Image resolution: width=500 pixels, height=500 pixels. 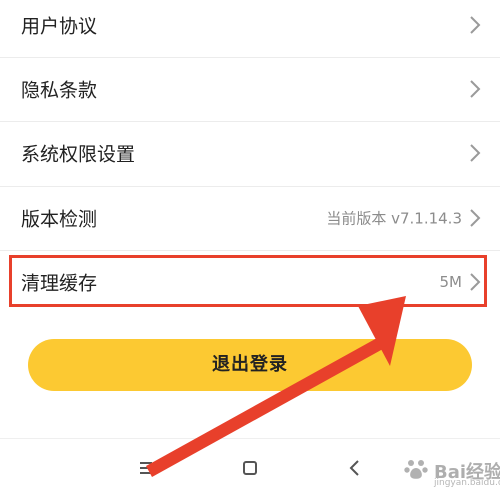 What do you see at coordinates (355, 468) in the screenshot?
I see `back-icon` at bounding box center [355, 468].